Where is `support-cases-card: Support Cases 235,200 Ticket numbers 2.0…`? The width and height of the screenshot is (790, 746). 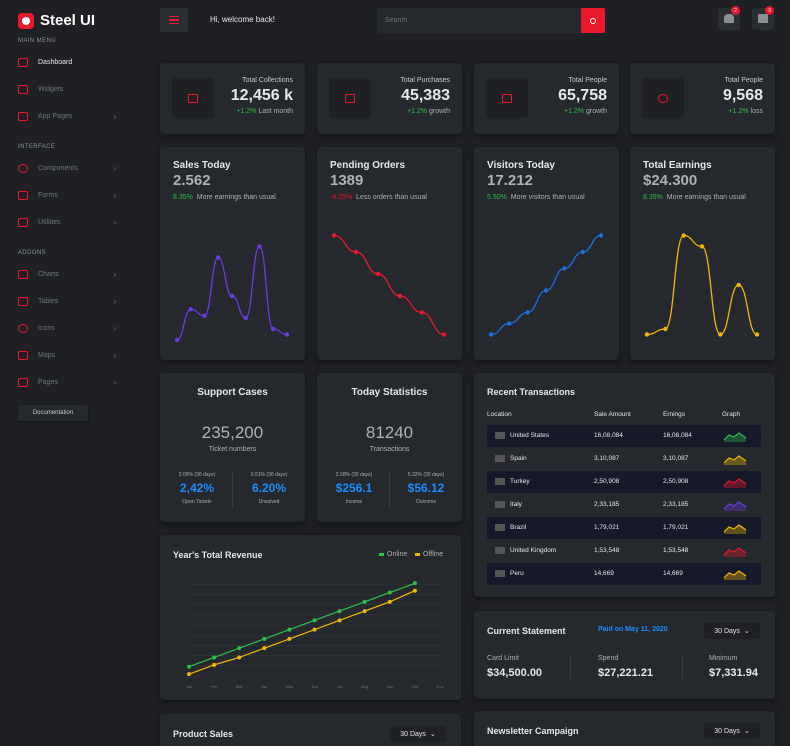
support-cases-card: Support Cases 235,200 Ticket numbers 2.0… is located at coordinates (232, 447).